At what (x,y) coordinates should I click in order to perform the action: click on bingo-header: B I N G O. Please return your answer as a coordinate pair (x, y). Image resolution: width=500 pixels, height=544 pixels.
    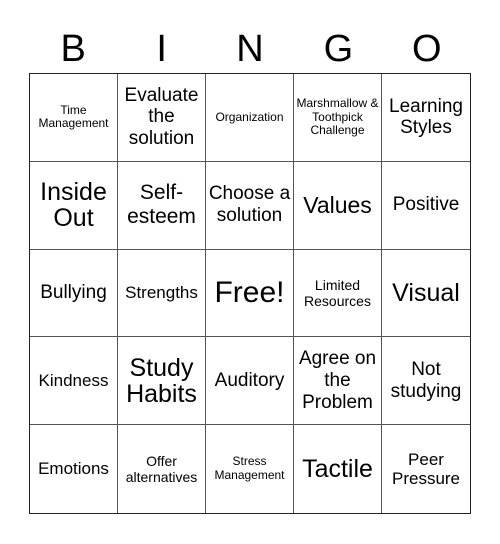
    Looking at the image, I should click on (250, 49).